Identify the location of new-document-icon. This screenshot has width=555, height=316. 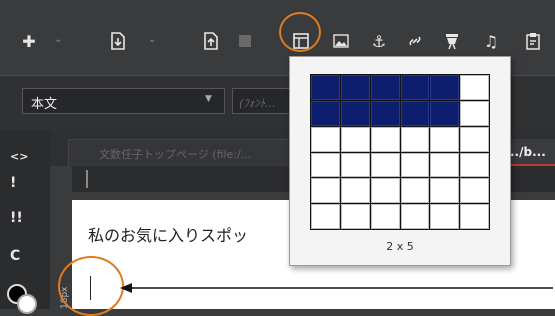
(118, 41).